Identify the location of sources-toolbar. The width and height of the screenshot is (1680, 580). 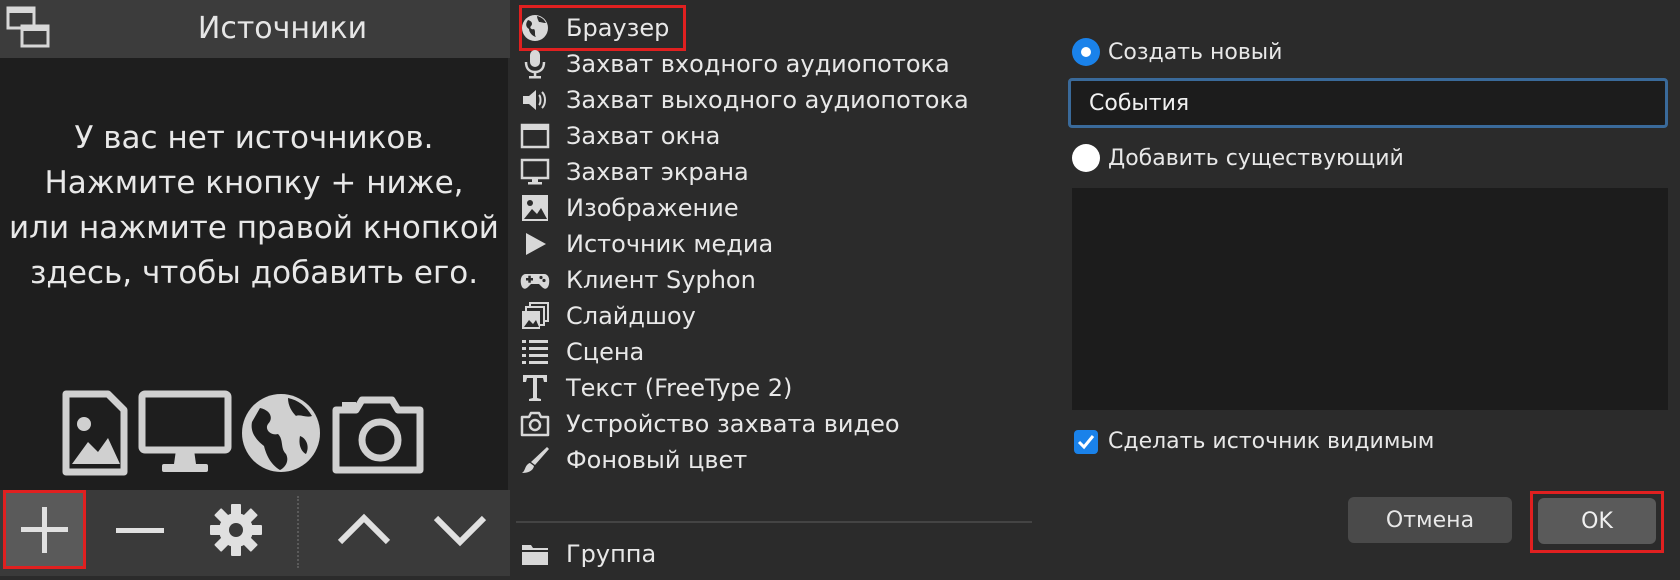
(255, 533).